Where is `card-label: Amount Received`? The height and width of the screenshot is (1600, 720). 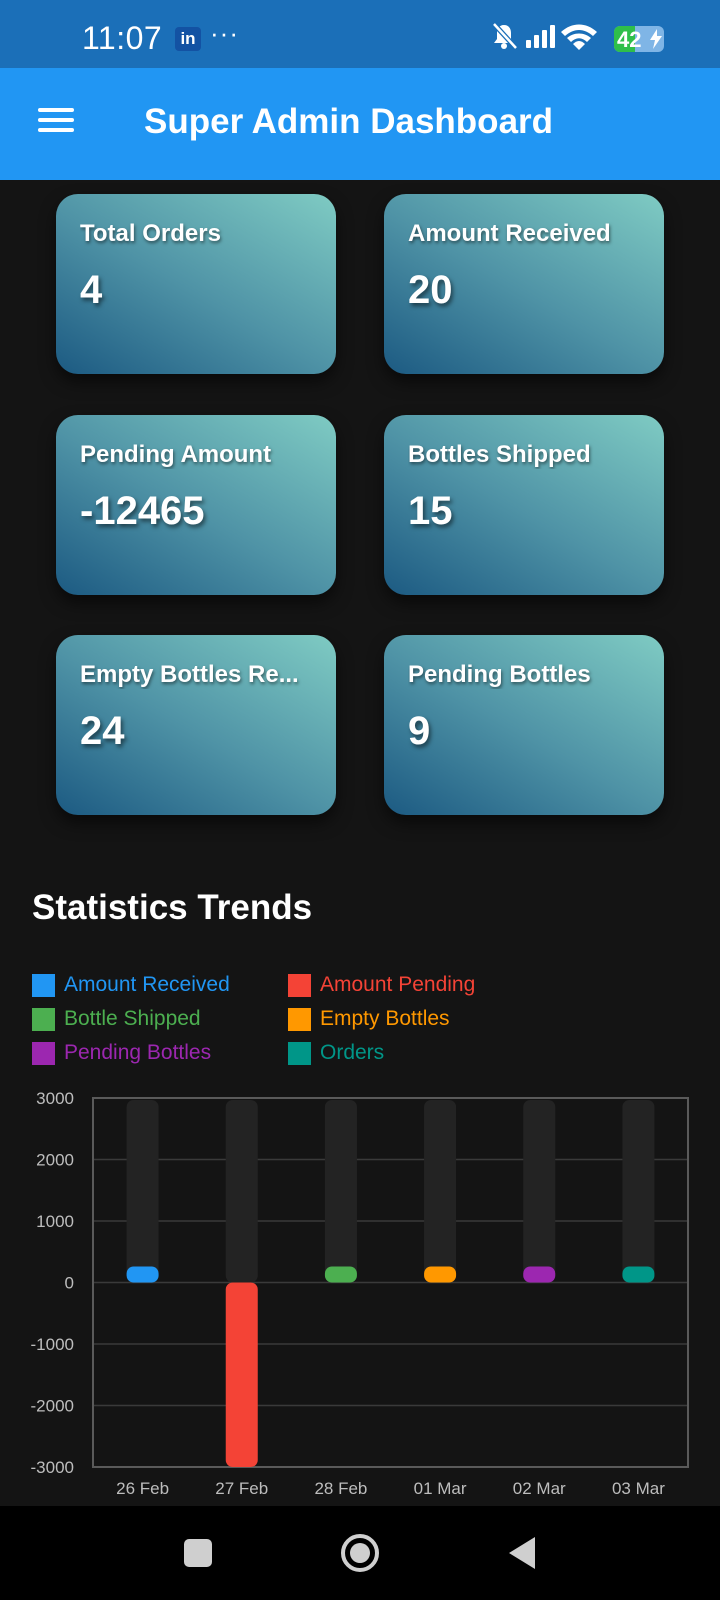
card-label: Amount Received is located at coordinates (509, 233).